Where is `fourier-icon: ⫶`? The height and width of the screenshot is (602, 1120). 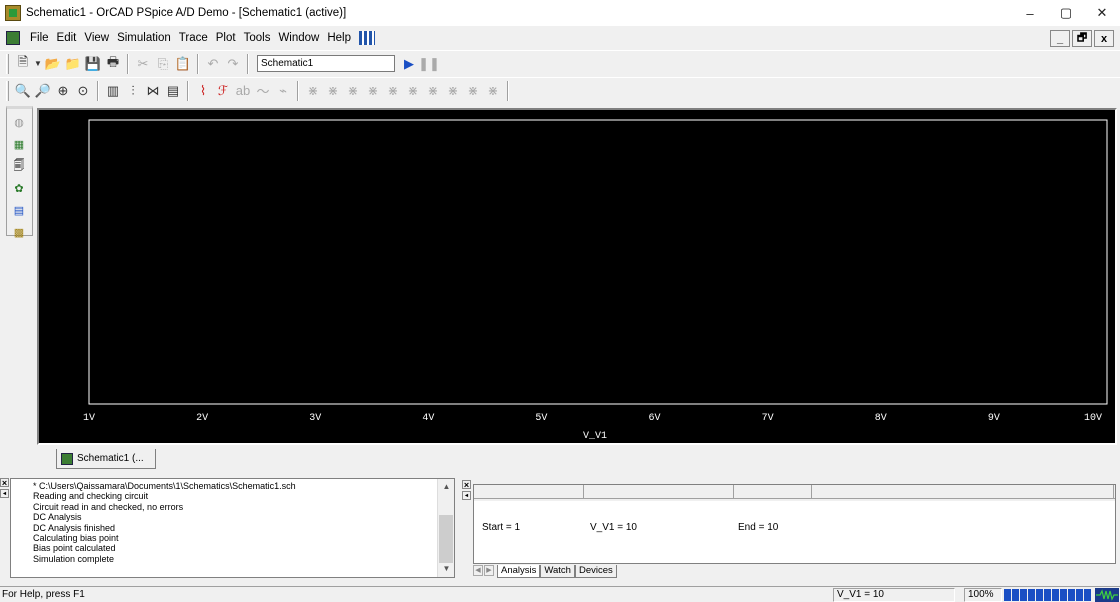
fourier-icon: ⫶ is located at coordinates (133, 91).